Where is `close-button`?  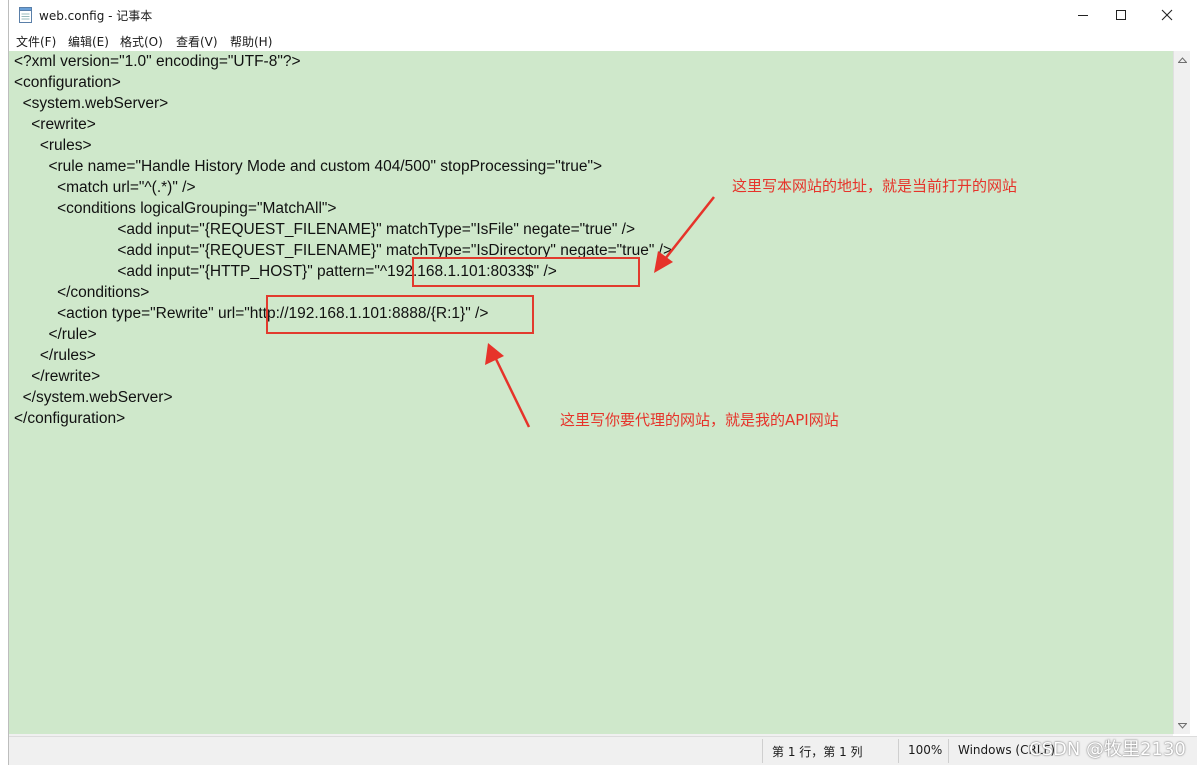
close-button is located at coordinates (1167, 15).